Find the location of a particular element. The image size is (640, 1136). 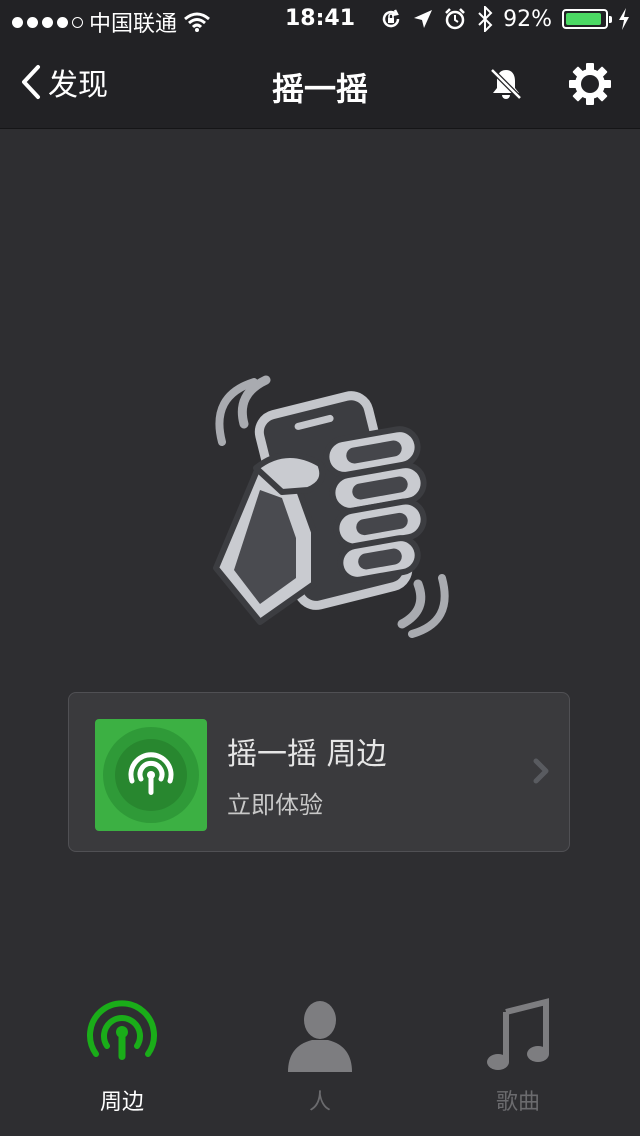

battery-percent: 92% is located at coordinates (527, 19).